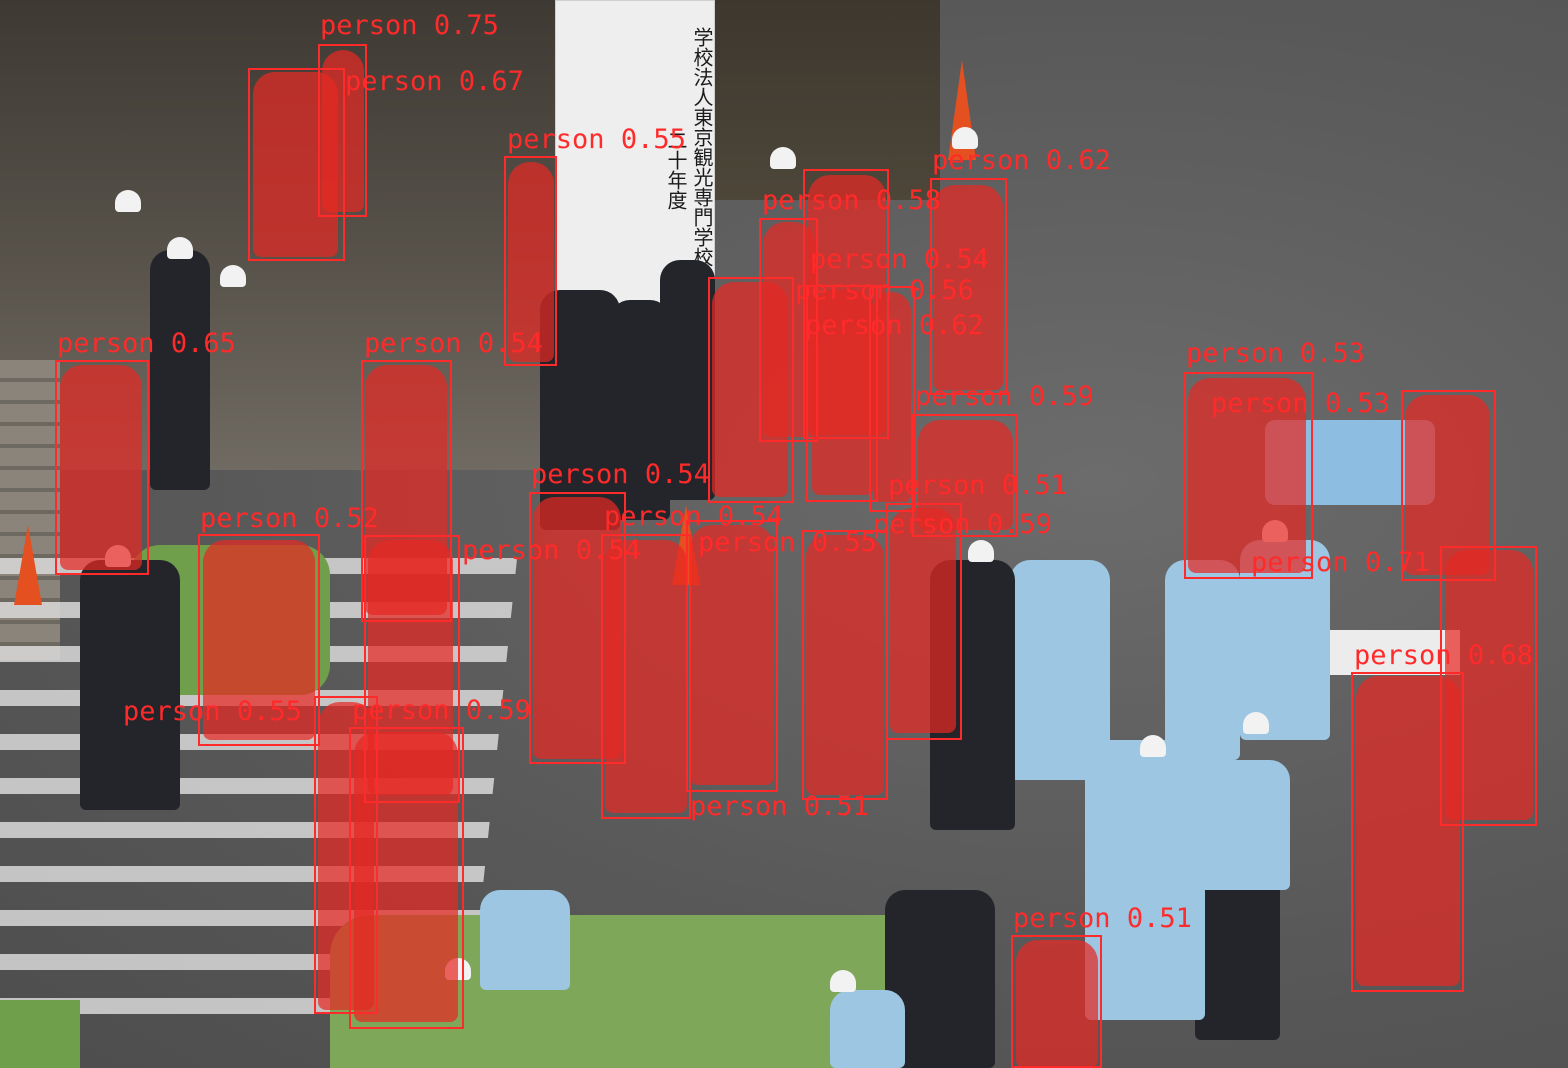 The width and height of the screenshot is (1568, 1068). Describe the element at coordinates (409, 25) in the screenshot. I see `detection-label: person 0.75` at that location.